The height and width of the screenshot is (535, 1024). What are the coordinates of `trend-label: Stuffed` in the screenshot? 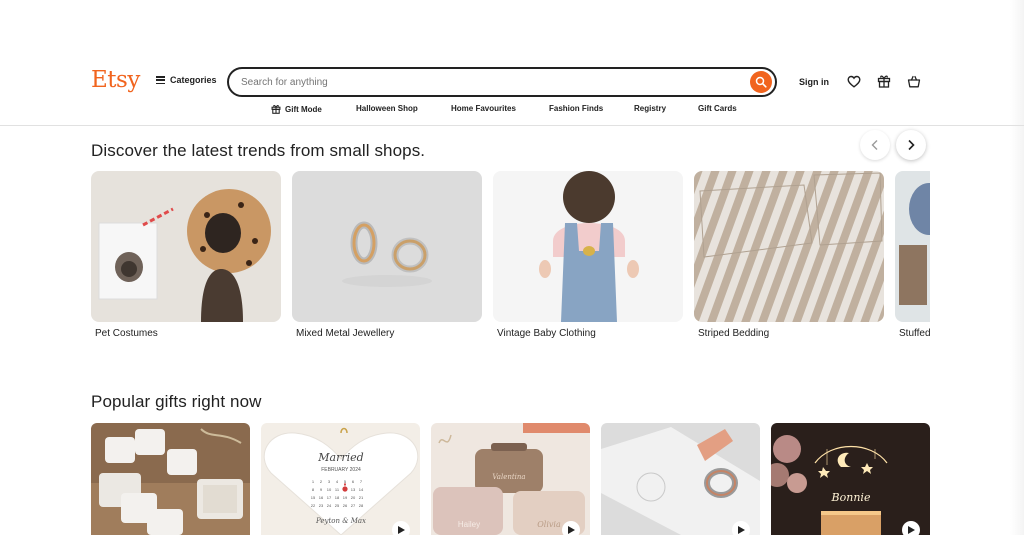 It's located at (914, 333).